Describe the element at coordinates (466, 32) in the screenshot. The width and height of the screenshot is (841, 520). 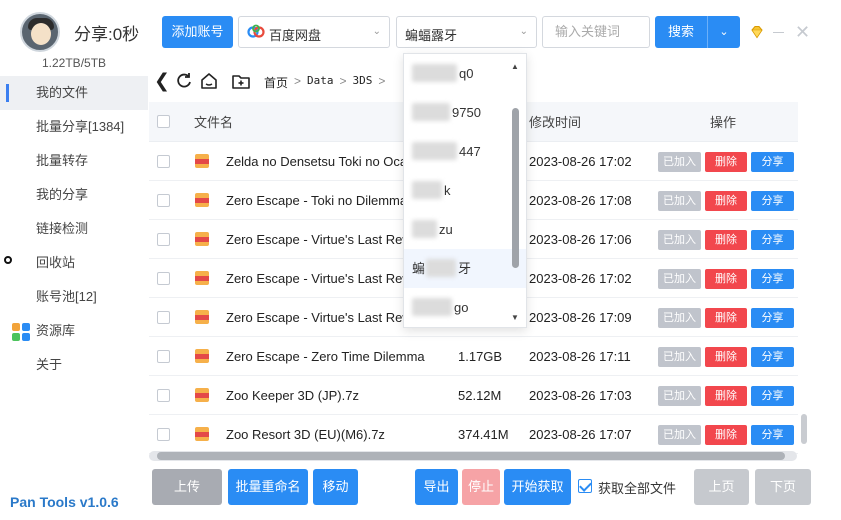
I see `account-select: 蝙蝠露牙 ⌄` at that location.